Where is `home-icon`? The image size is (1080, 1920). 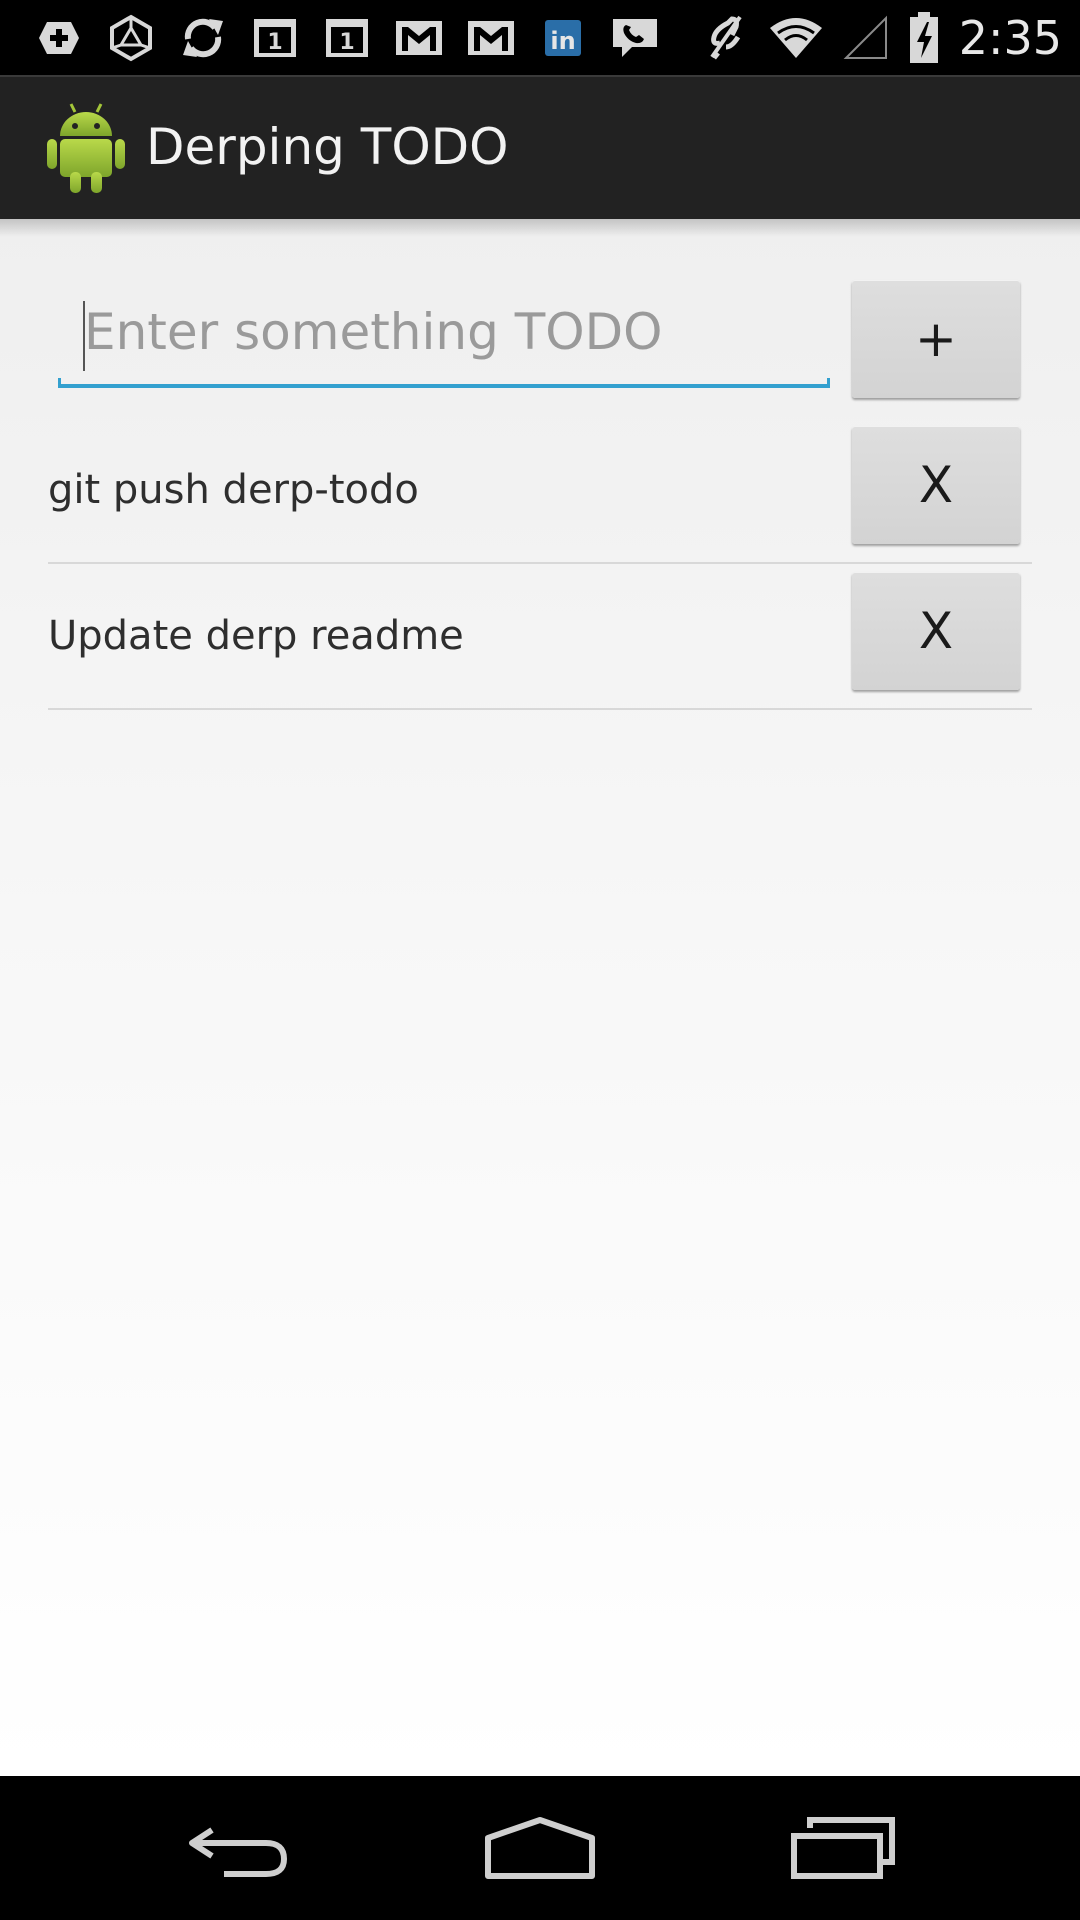
home-icon is located at coordinates (540, 1848).